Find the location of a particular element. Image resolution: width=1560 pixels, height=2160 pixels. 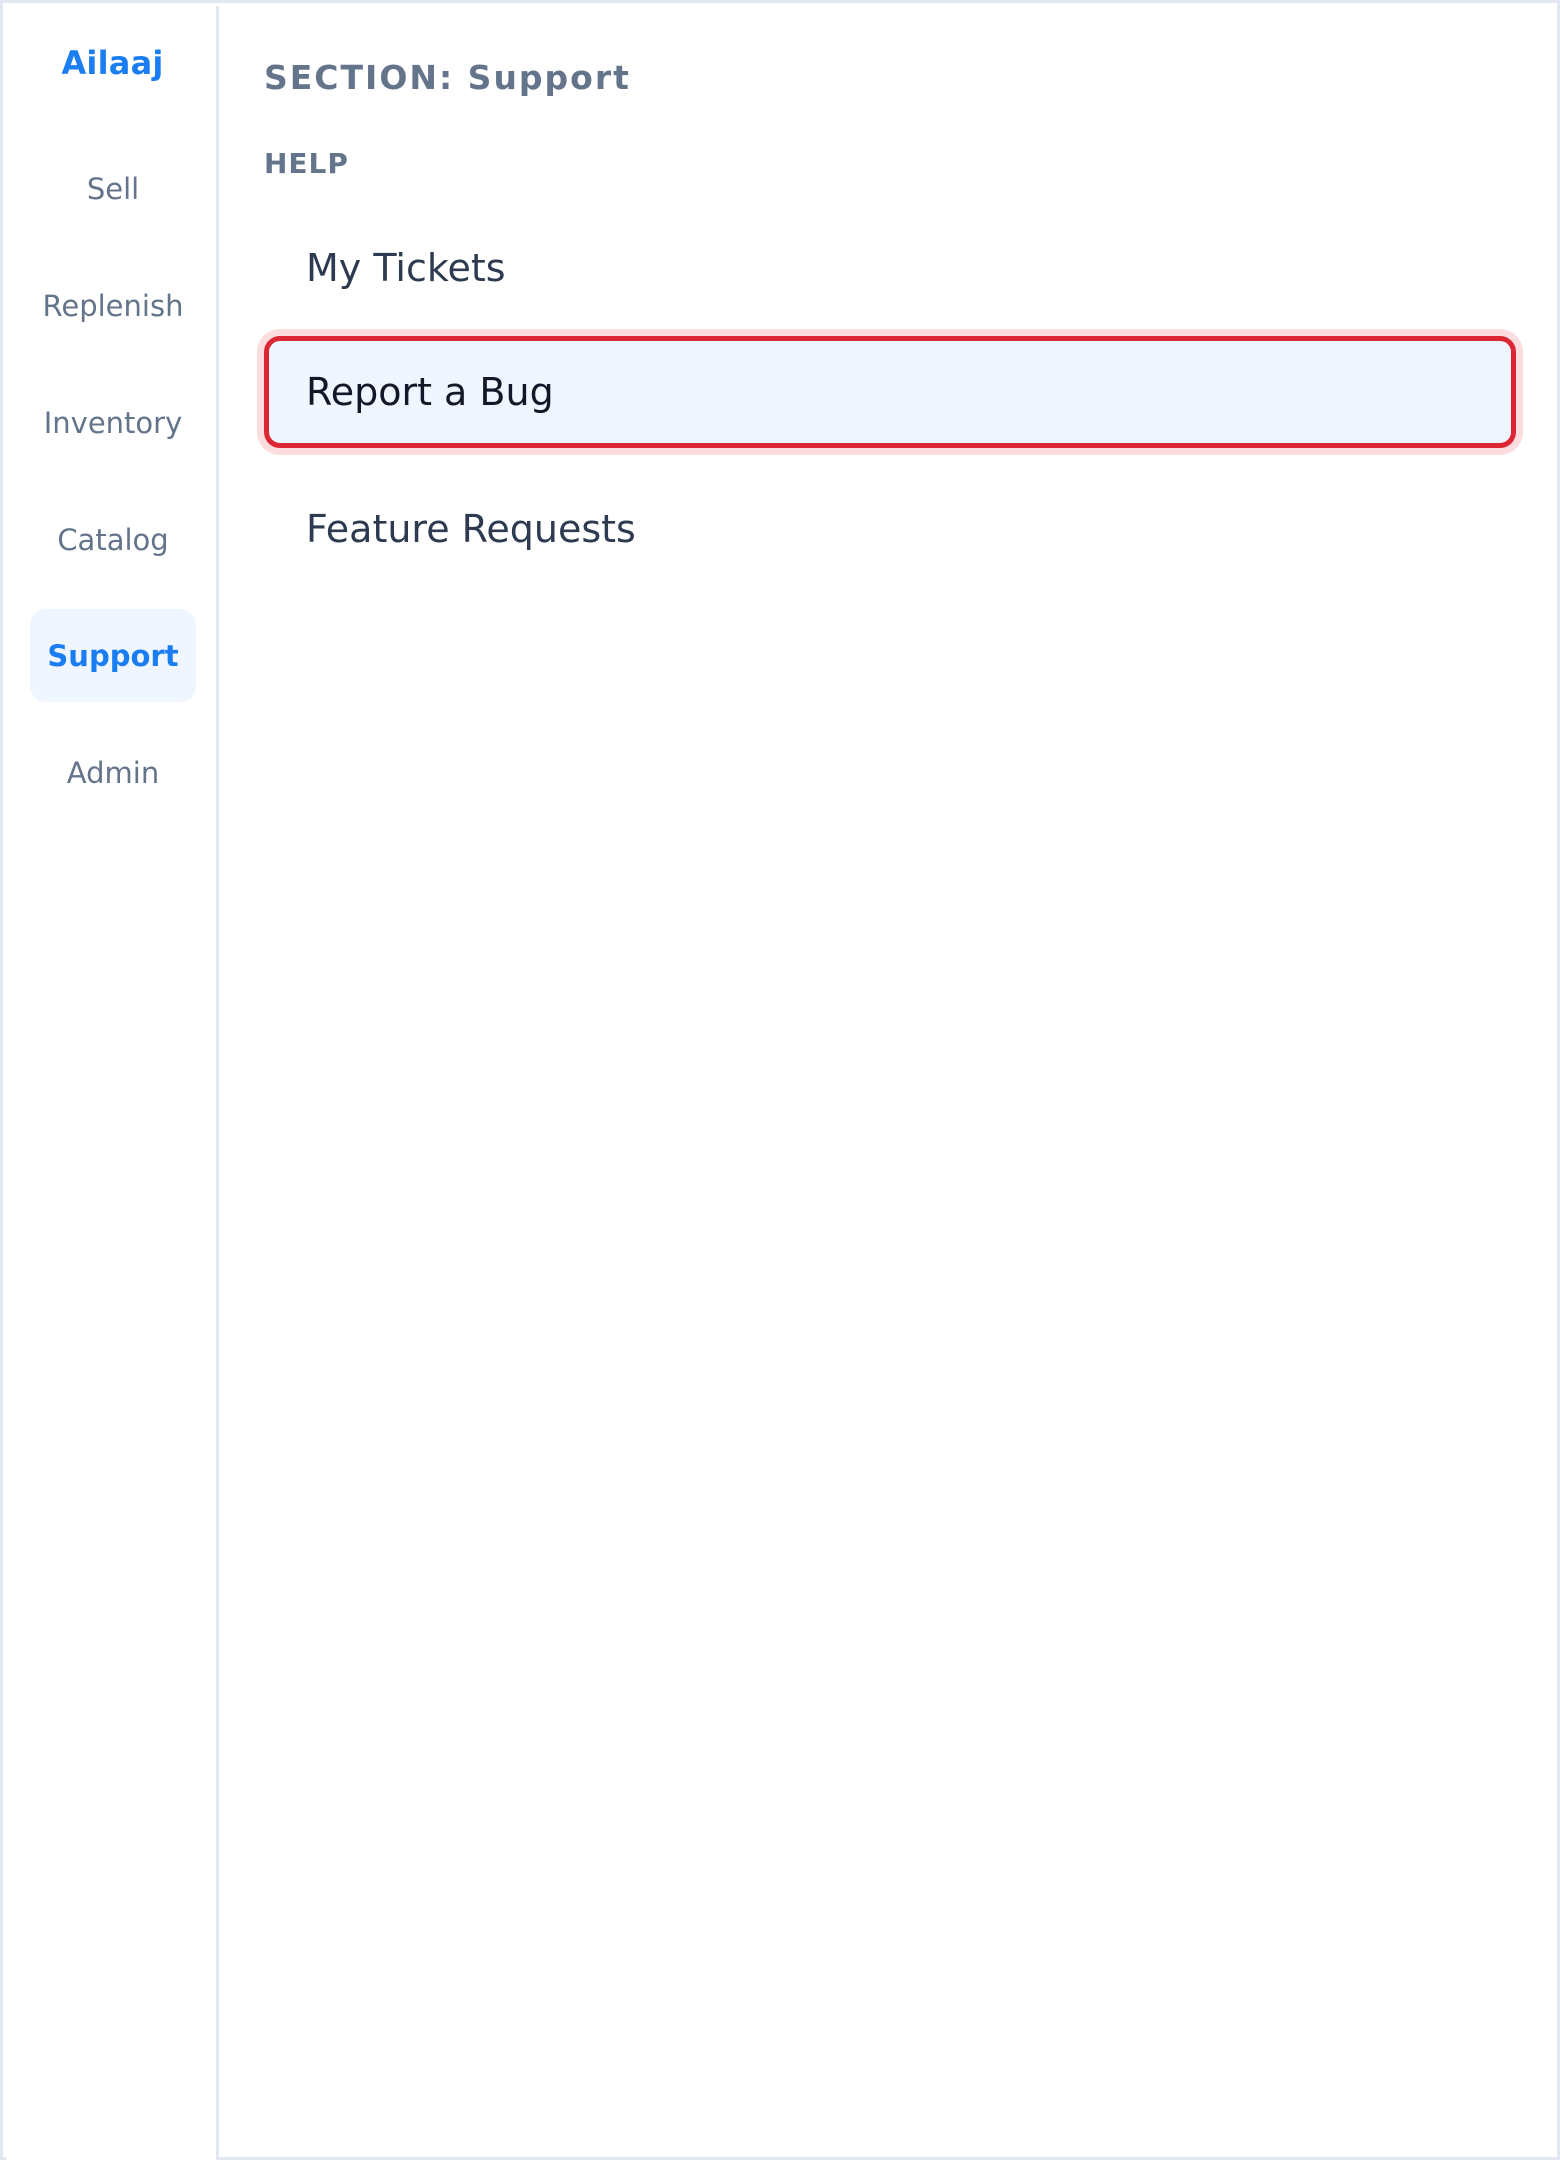

sidebar-item-catalog: Catalog is located at coordinates (113, 539).